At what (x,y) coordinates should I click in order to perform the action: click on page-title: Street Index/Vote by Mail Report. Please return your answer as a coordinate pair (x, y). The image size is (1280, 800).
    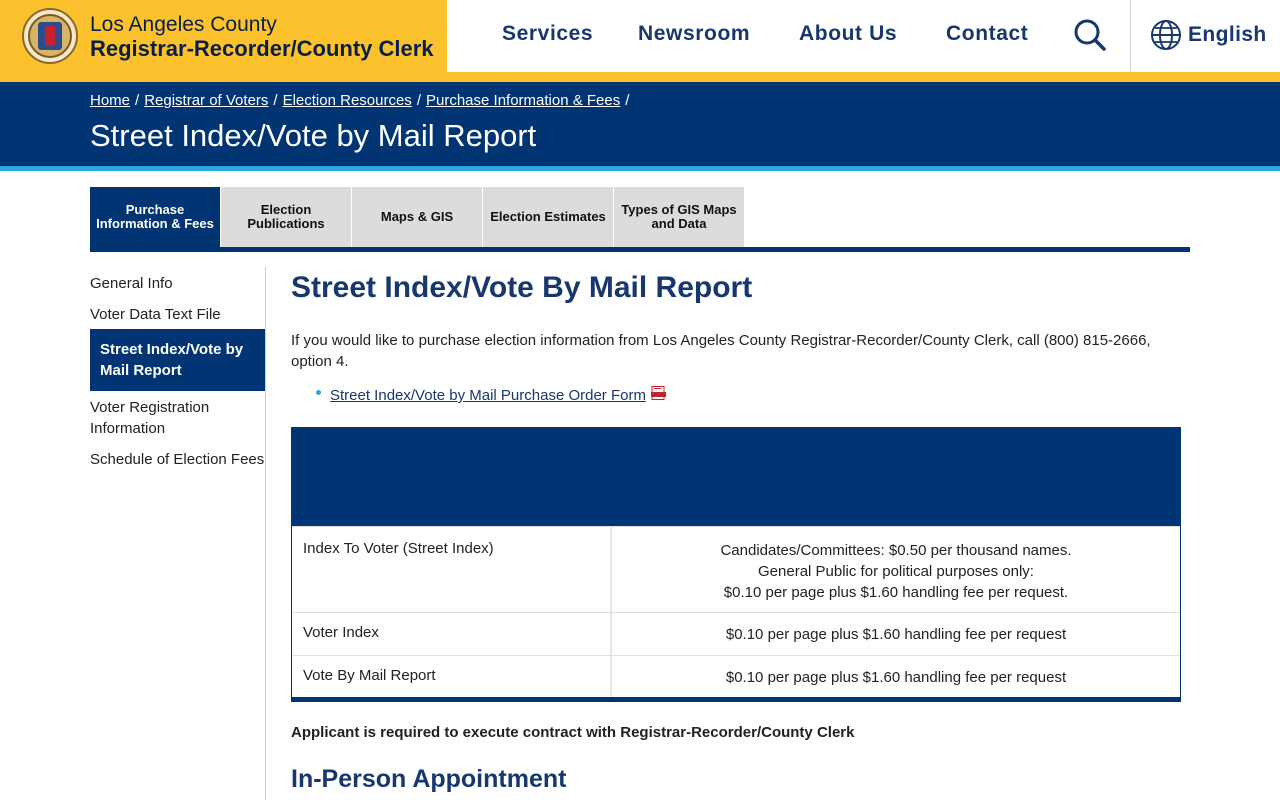
    Looking at the image, I should click on (313, 135).